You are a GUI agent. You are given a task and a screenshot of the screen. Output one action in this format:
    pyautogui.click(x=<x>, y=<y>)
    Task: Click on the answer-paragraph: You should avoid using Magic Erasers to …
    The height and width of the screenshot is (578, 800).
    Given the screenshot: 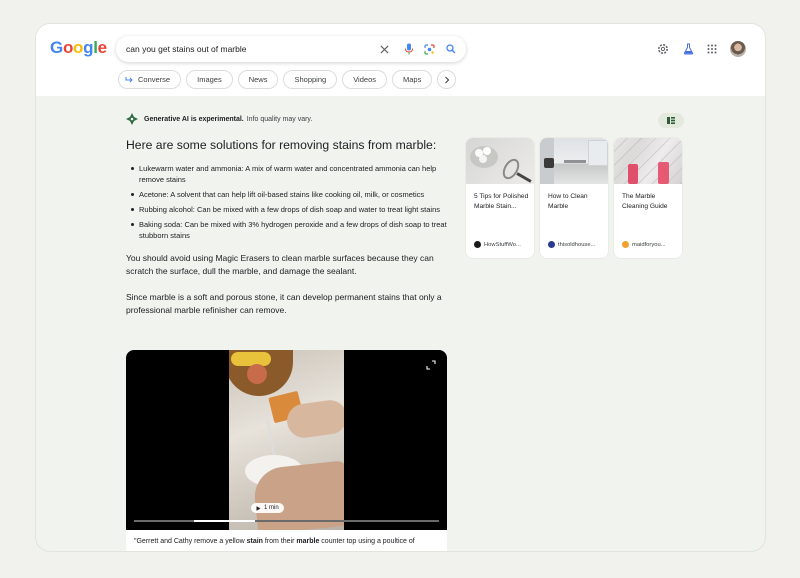 What is the action you would take?
    pyautogui.click(x=280, y=264)
    